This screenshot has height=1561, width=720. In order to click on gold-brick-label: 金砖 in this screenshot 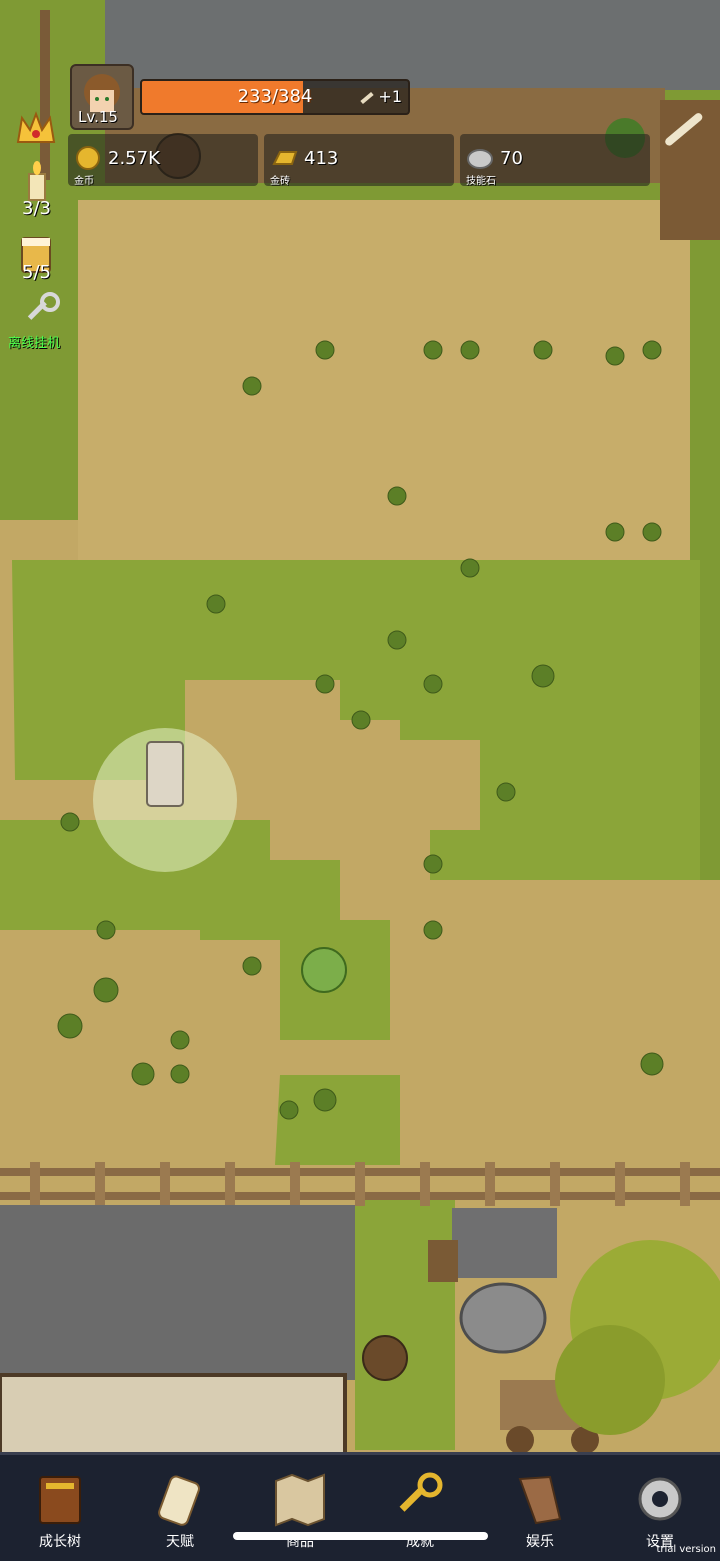, I will do `click(280, 181)`.